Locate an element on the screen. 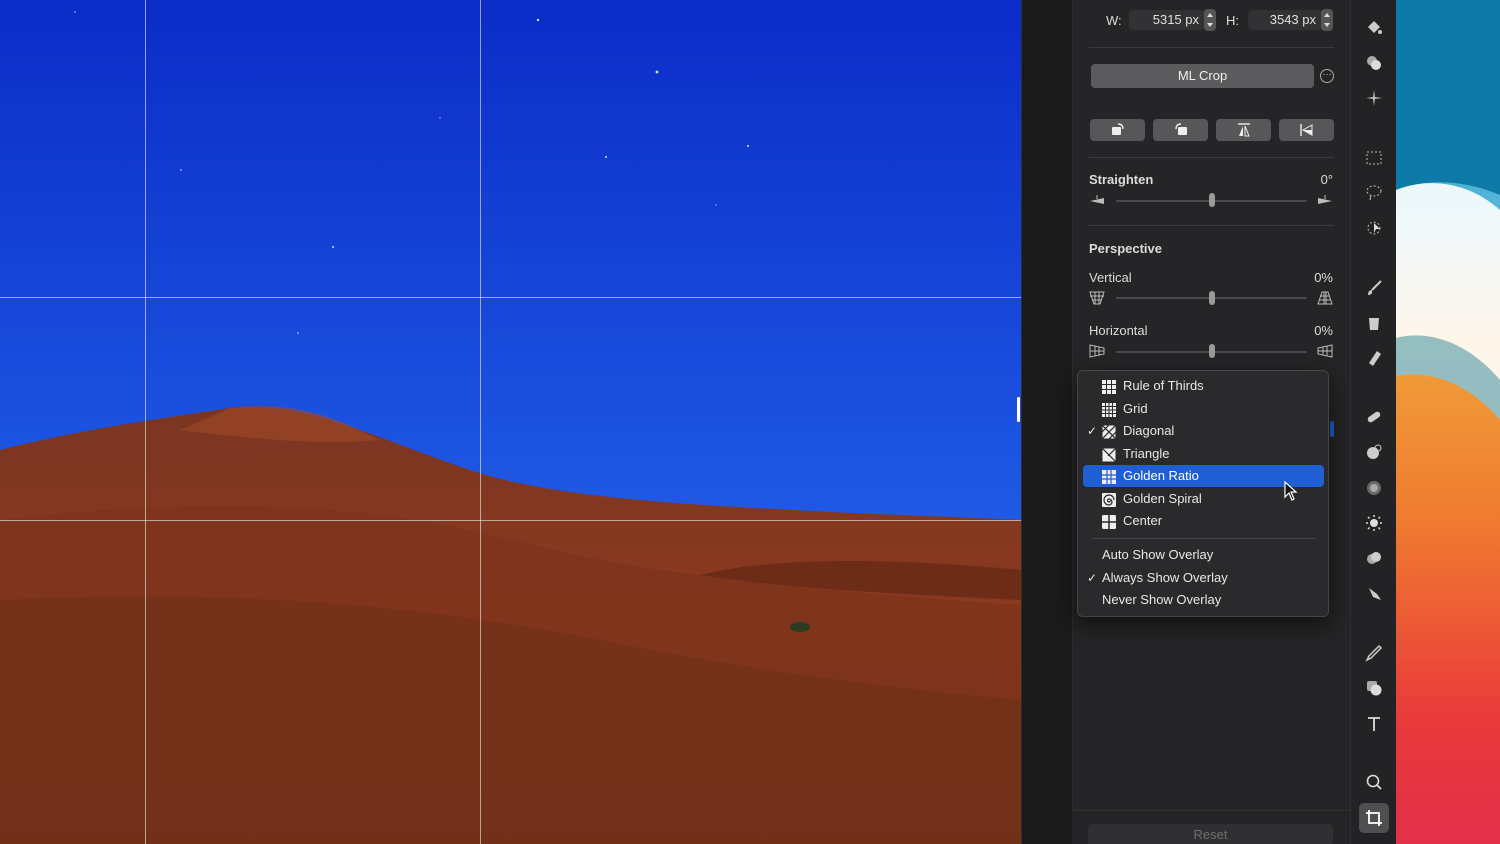  menu-item-label: Always Show Overlay is located at coordinates (1165, 577).